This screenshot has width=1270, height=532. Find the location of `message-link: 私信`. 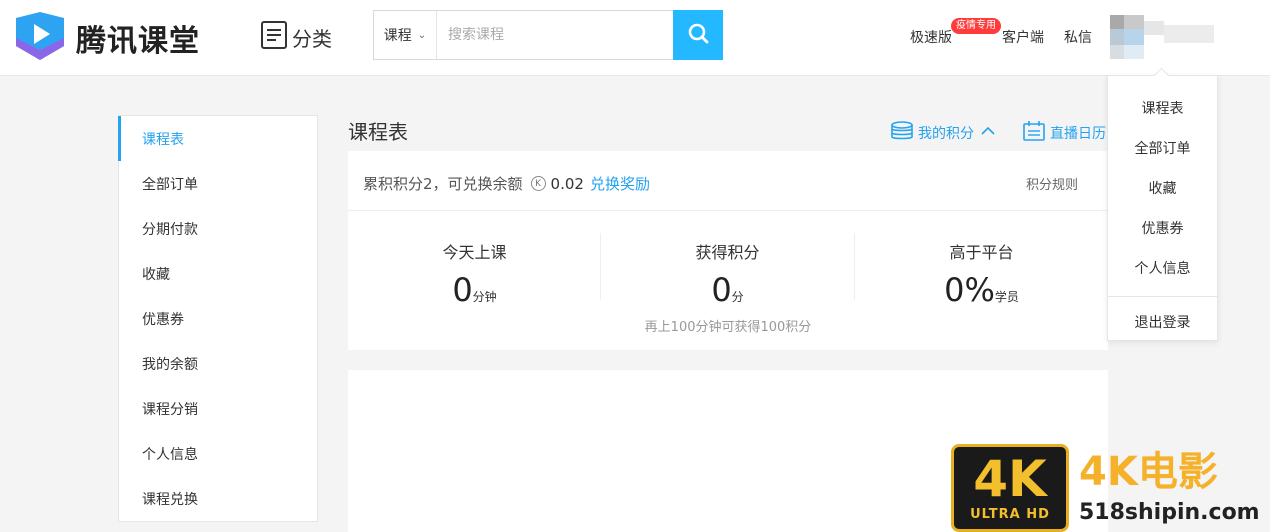

message-link: 私信 is located at coordinates (1078, 37).